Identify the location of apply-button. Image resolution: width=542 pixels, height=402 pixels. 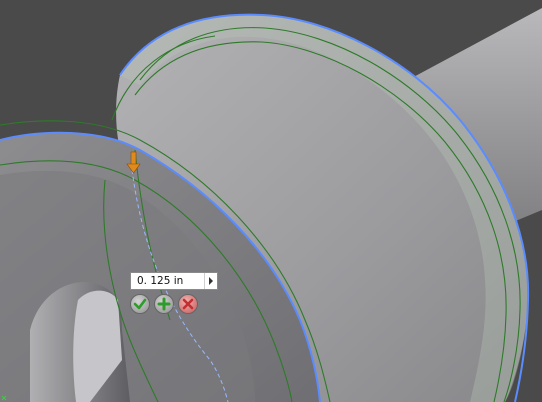
(164, 304).